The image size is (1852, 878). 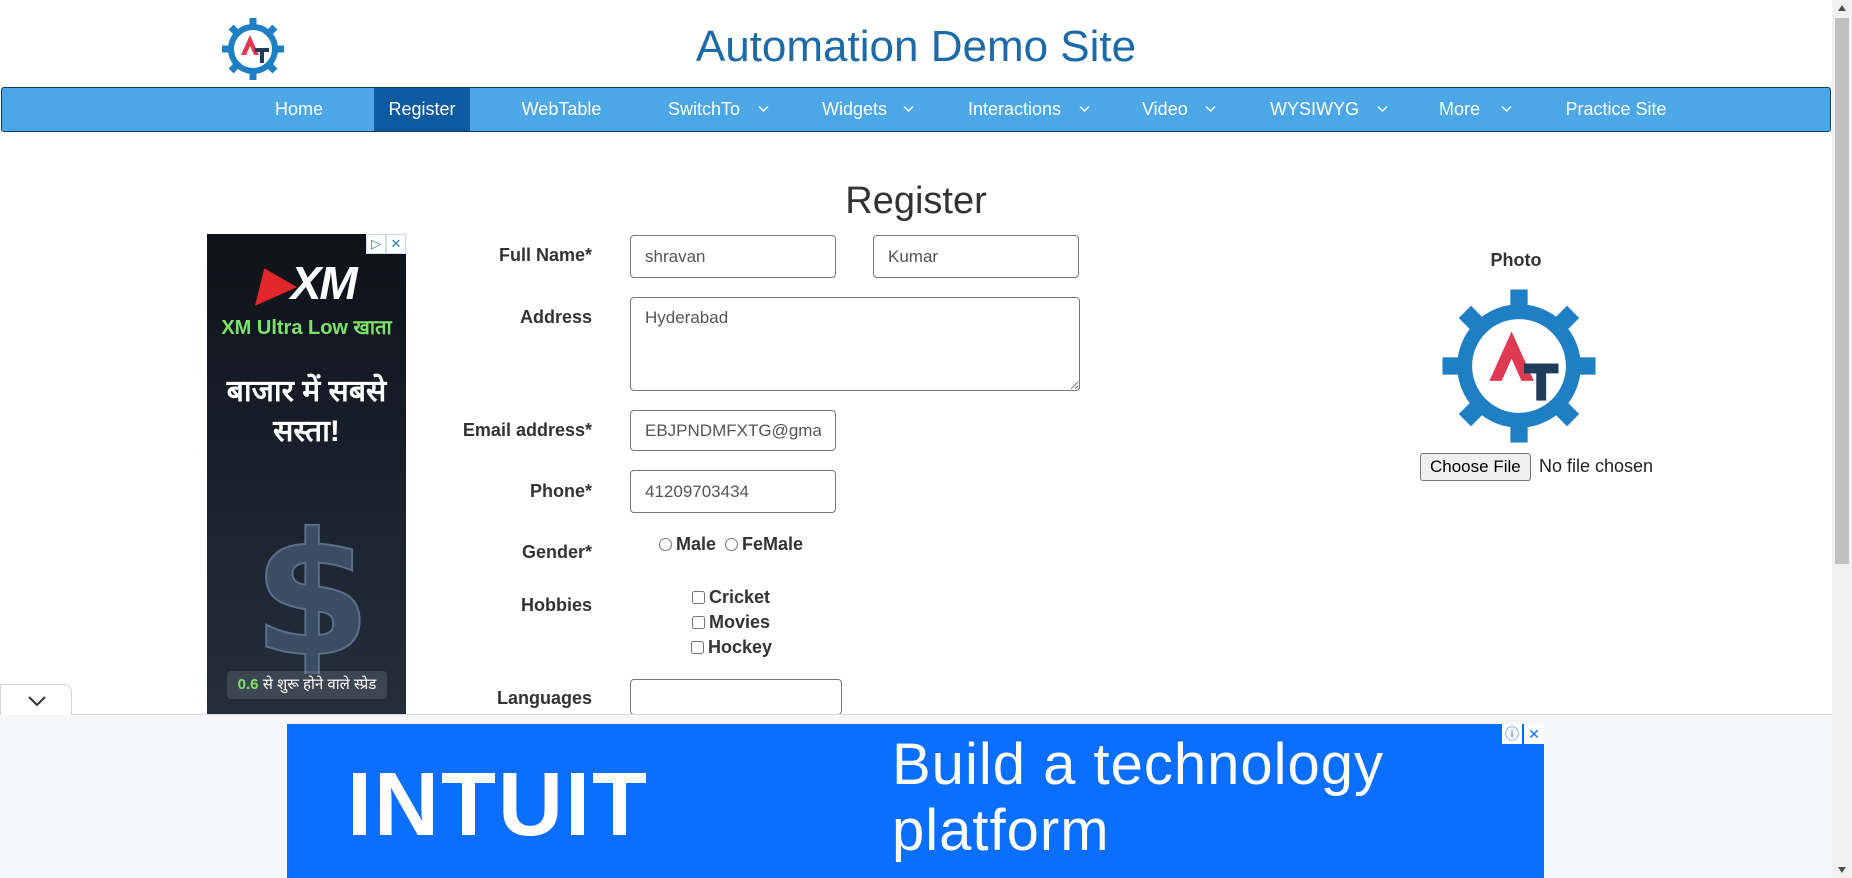 I want to click on profile-photo-logo, so click(x=1519, y=366).